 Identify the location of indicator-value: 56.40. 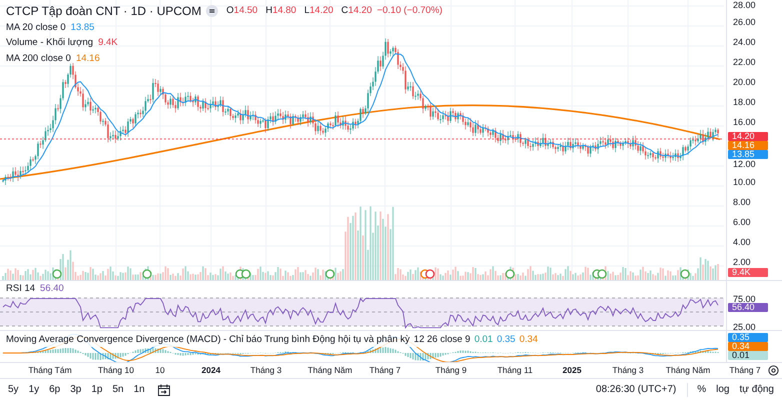
(52, 289).